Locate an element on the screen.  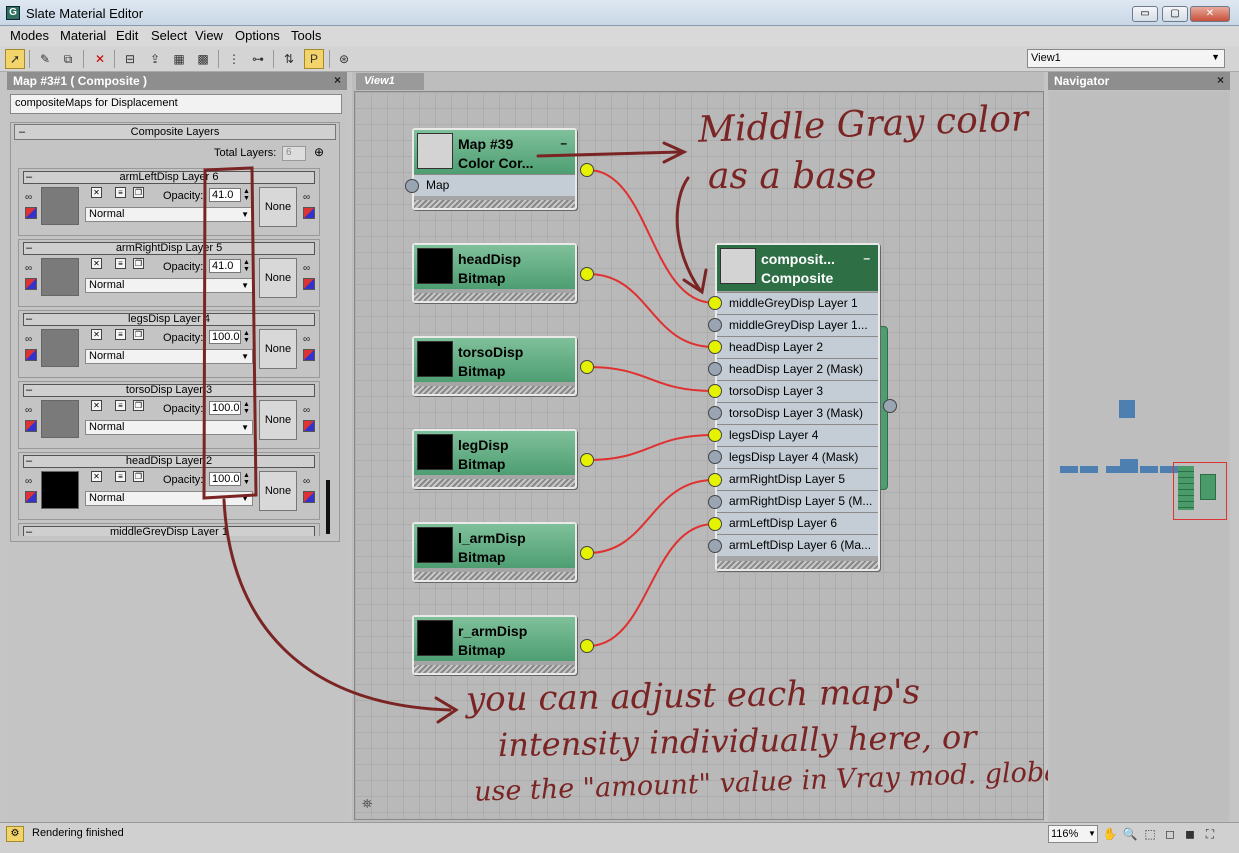
pan-icon: ✋ is located at coordinates (1110, 834).